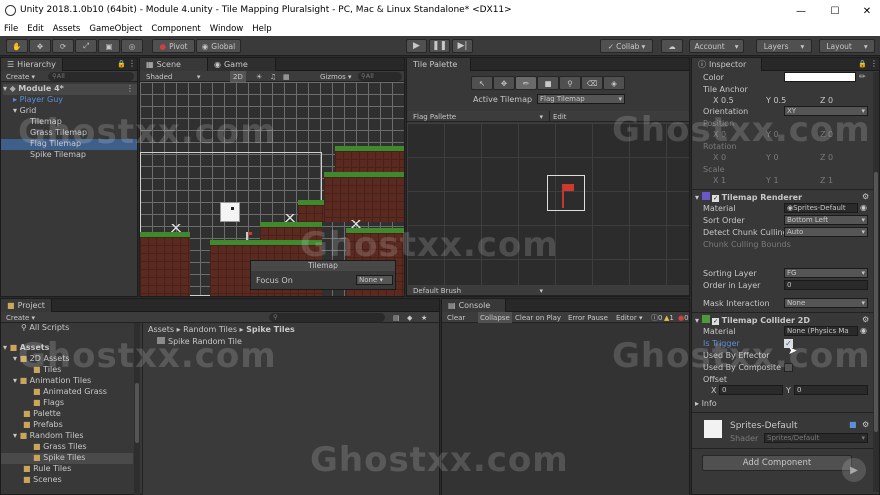  What do you see at coordinates (669, 317) in the screenshot?
I see `warning-count: ▲ 1` at bounding box center [669, 317].